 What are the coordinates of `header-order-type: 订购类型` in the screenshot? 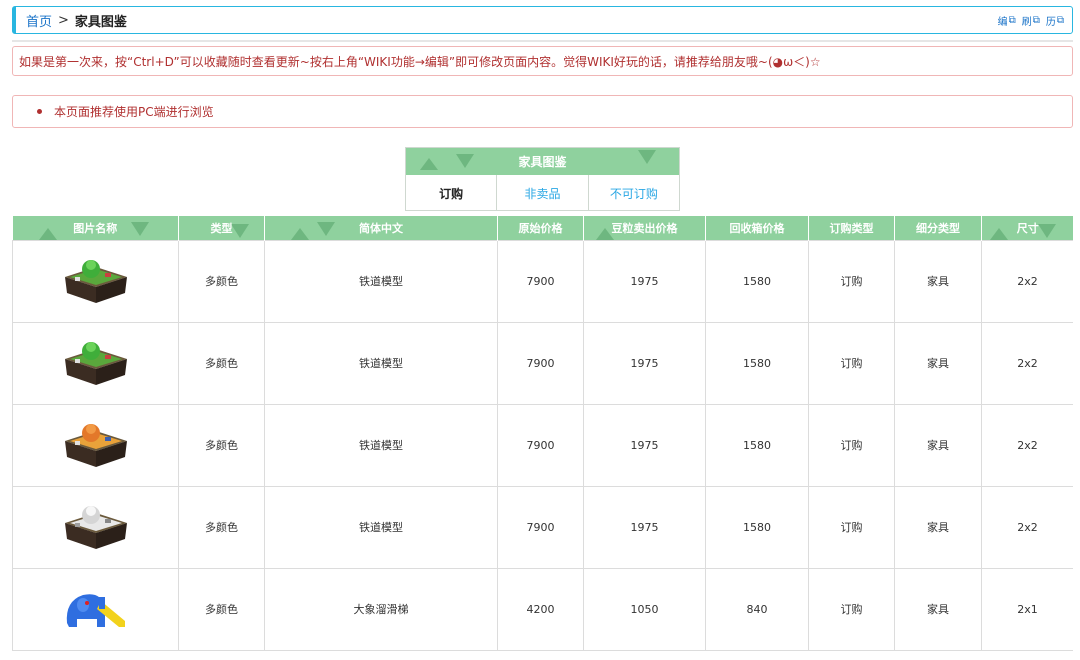 It's located at (851, 228).